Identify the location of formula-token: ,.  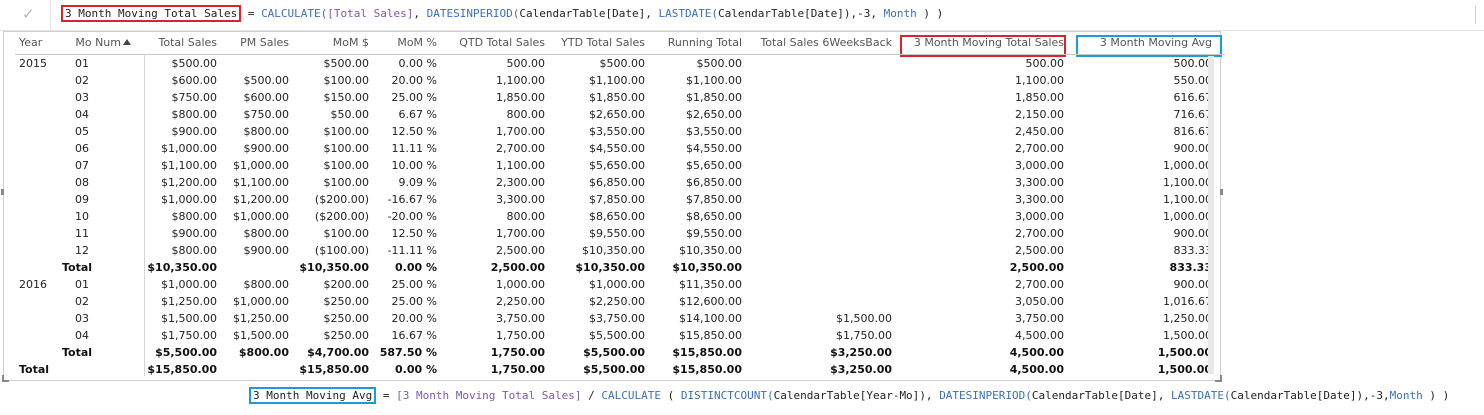
(652, 13).